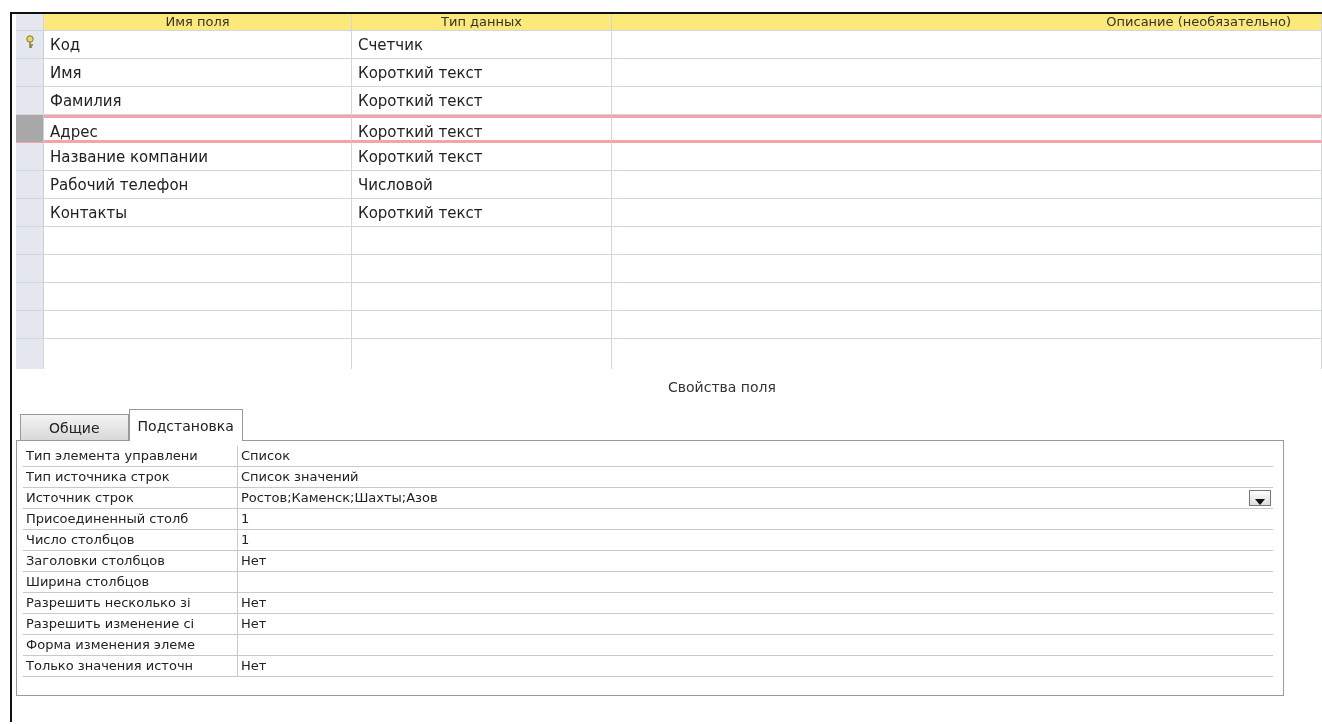 The height and width of the screenshot is (724, 1322). I want to click on property-value: Список, so click(265, 456).